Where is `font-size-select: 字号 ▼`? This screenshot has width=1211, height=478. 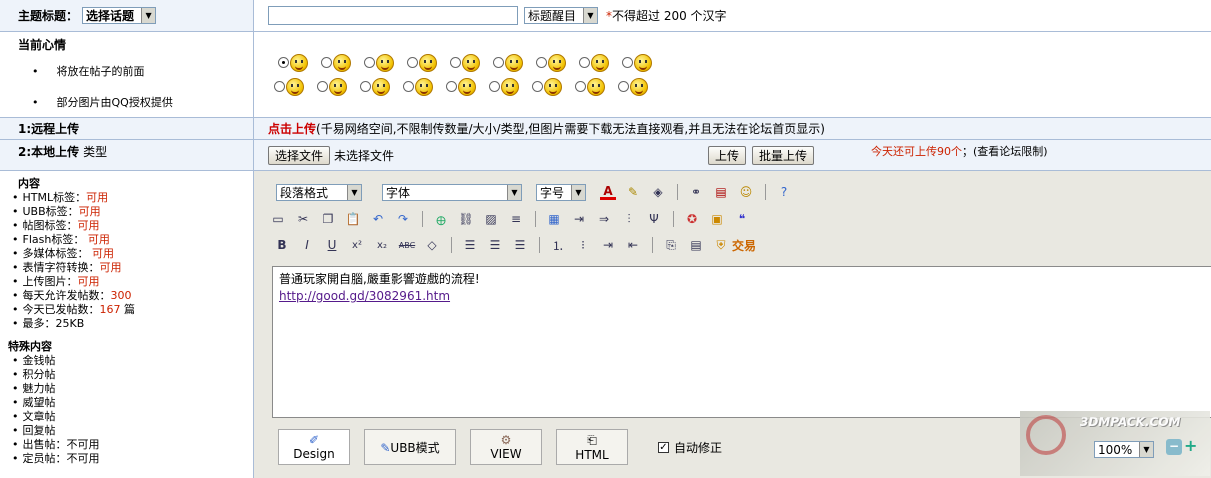
font-size-select: 字号 ▼ is located at coordinates (561, 192).